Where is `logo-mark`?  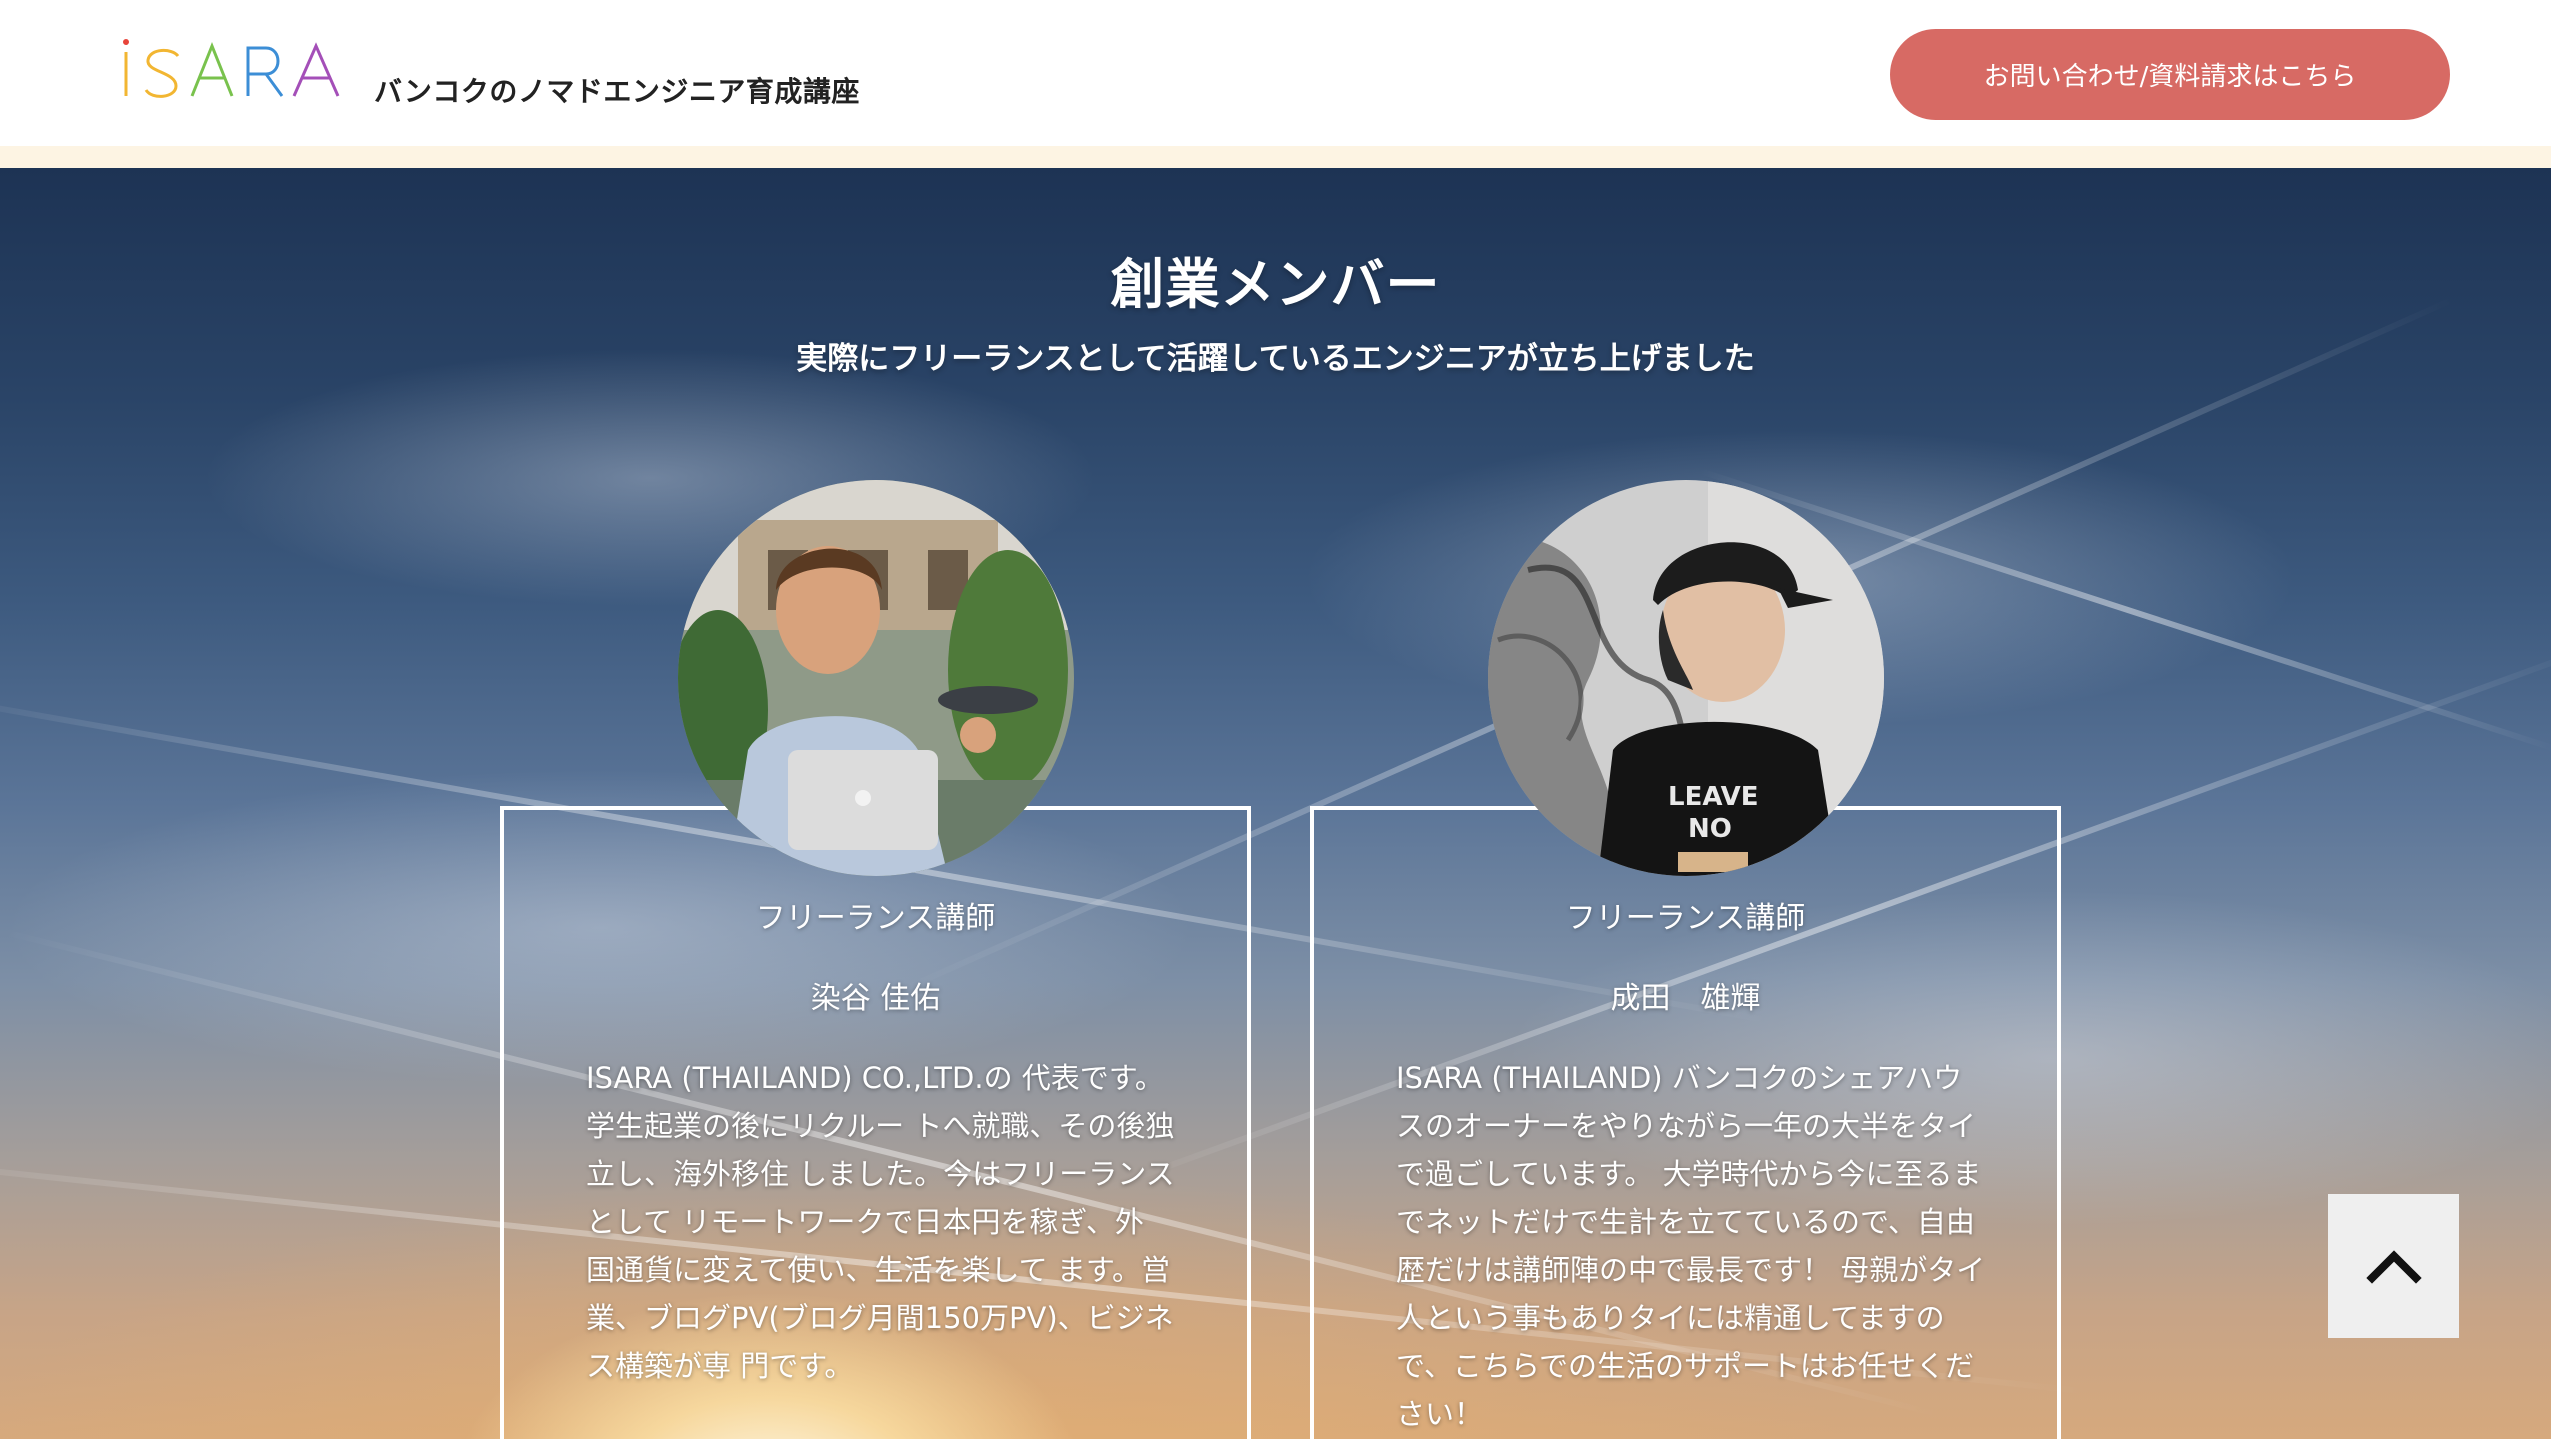
logo-mark is located at coordinates (231, 68).